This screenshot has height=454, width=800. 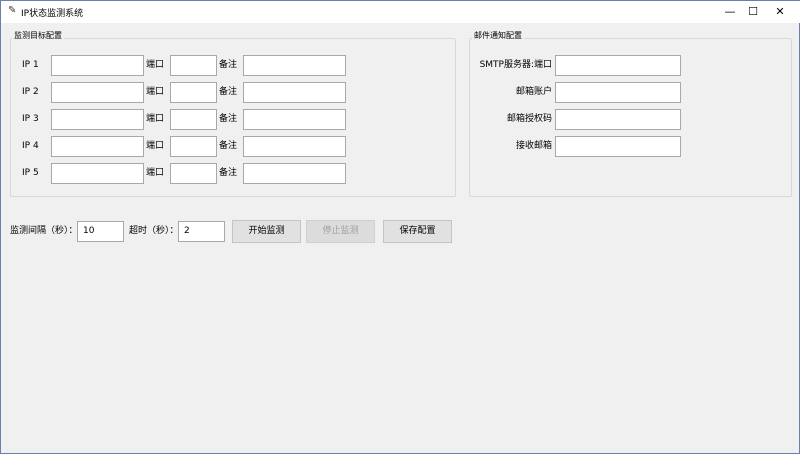 What do you see at coordinates (753, 12) in the screenshot?
I see `maximize-button: ☐` at bounding box center [753, 12].